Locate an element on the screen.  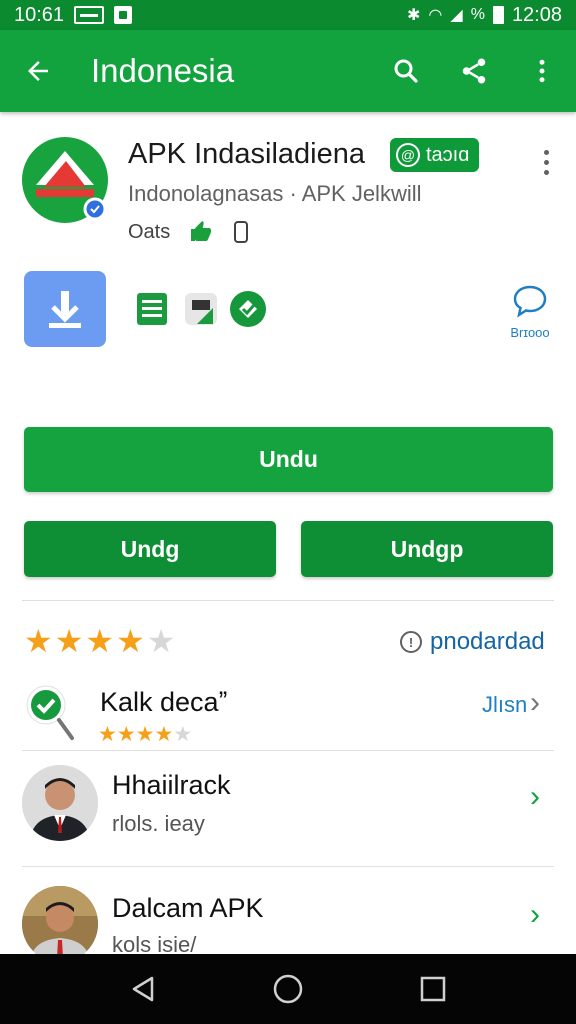
device-icon is located at coordinates (241, 232).